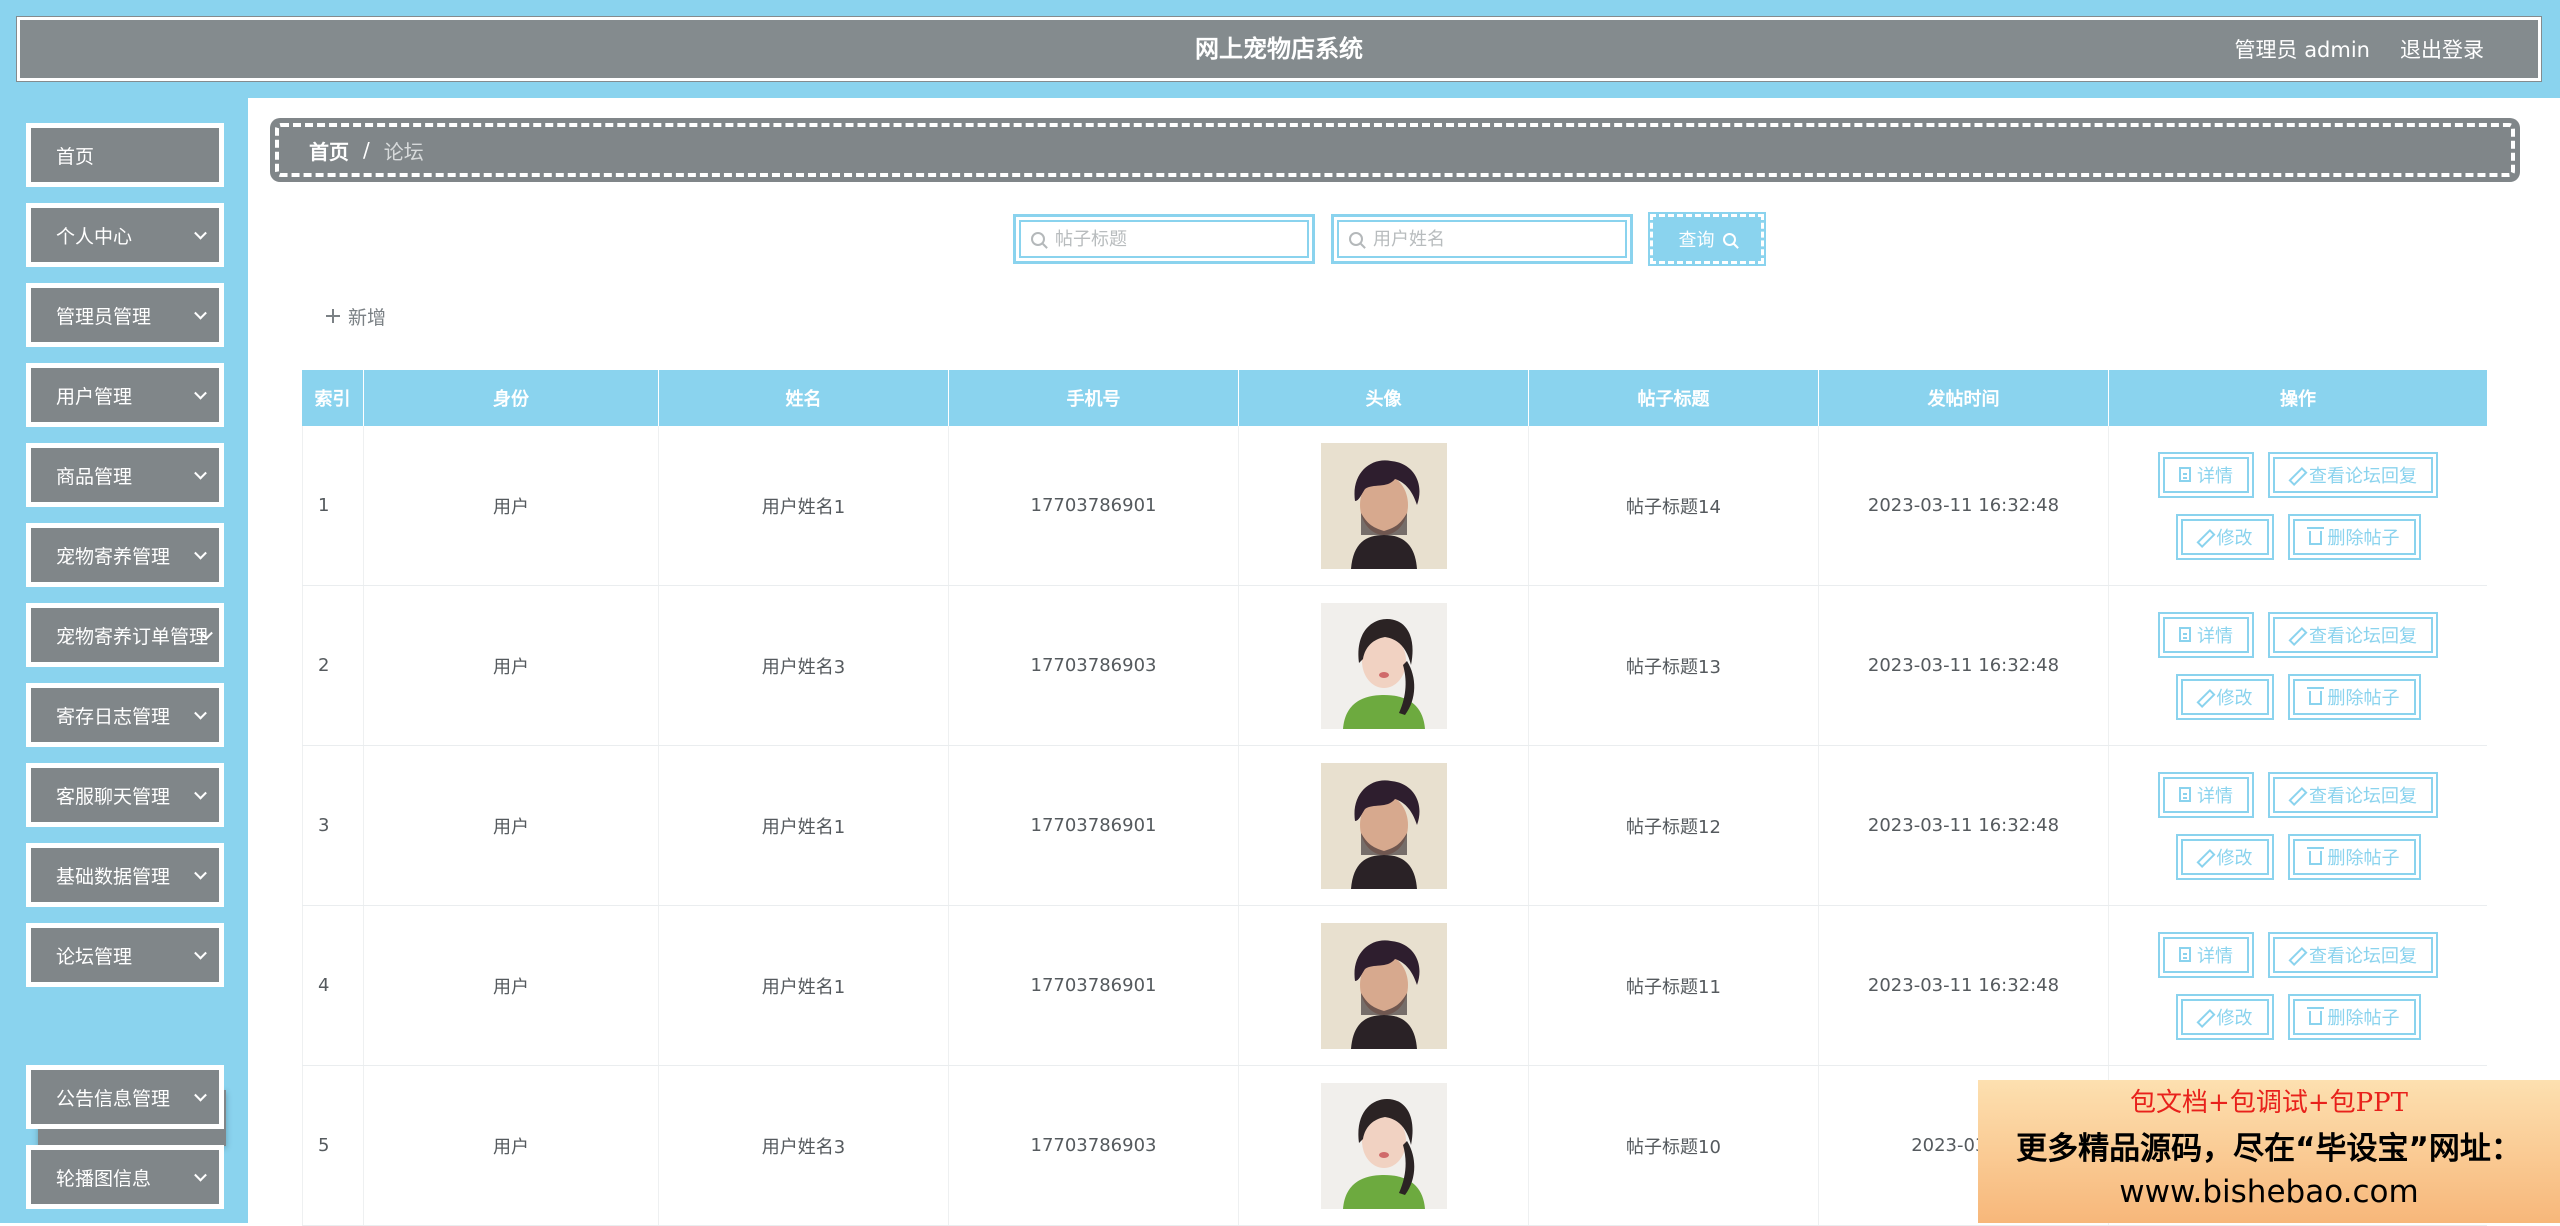 Image resolution: width=2560 pixels, height=1226 pixels. I want to click on action-line: 修改 删除帖子, so click(2298, 1016).